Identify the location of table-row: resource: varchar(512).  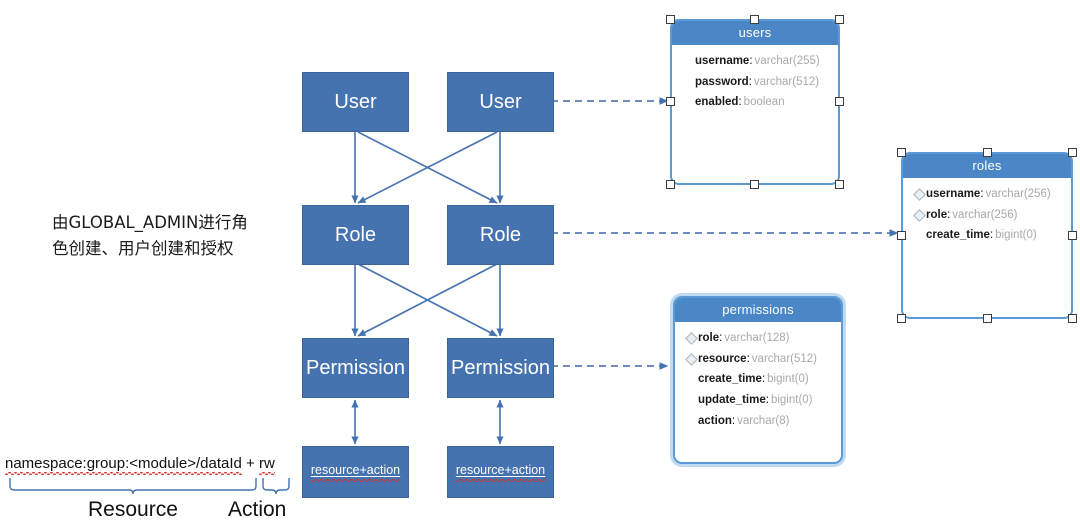
(758, 359).